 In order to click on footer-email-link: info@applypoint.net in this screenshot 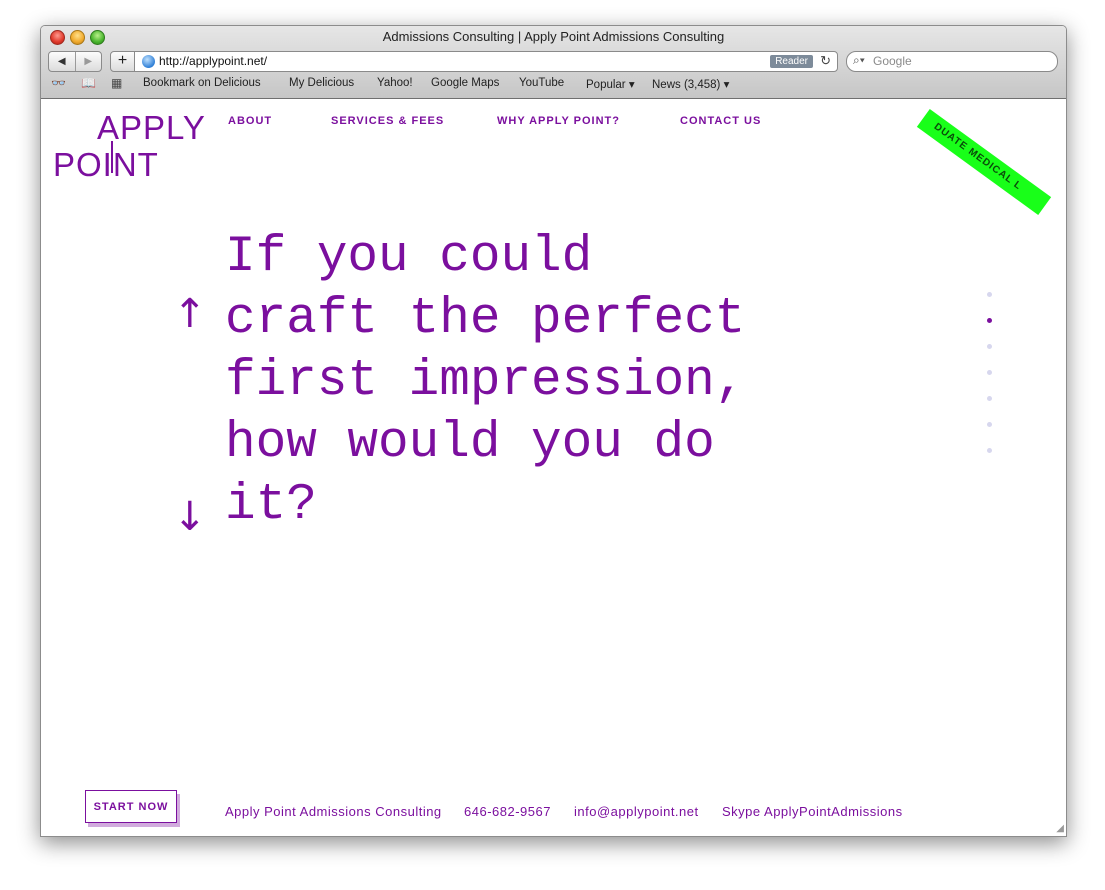, I will do `click(636, 811)`.